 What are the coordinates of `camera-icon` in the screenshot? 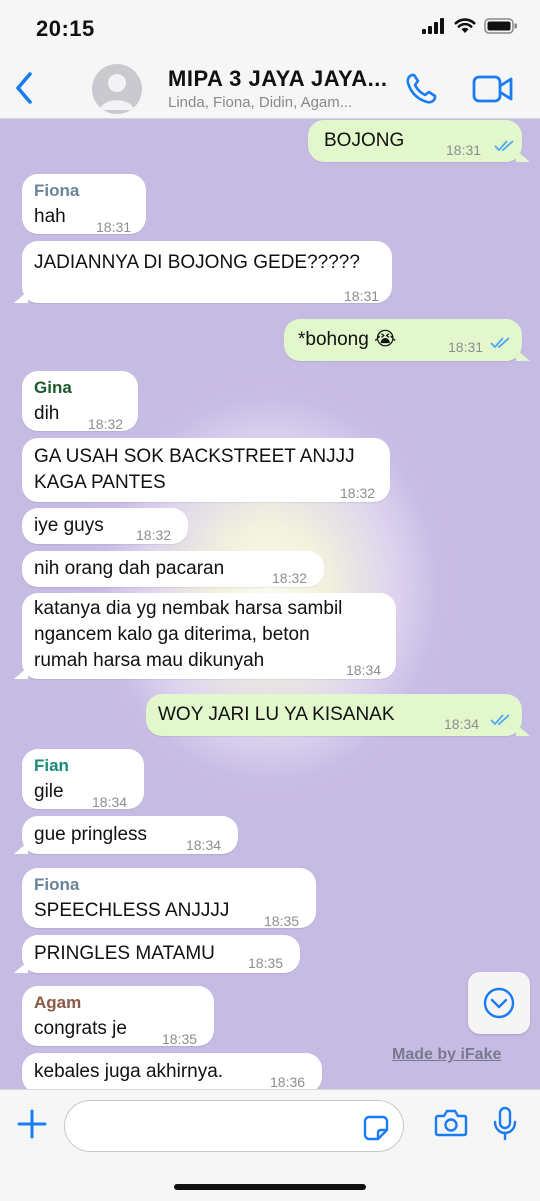 It's located at (451, 1123).